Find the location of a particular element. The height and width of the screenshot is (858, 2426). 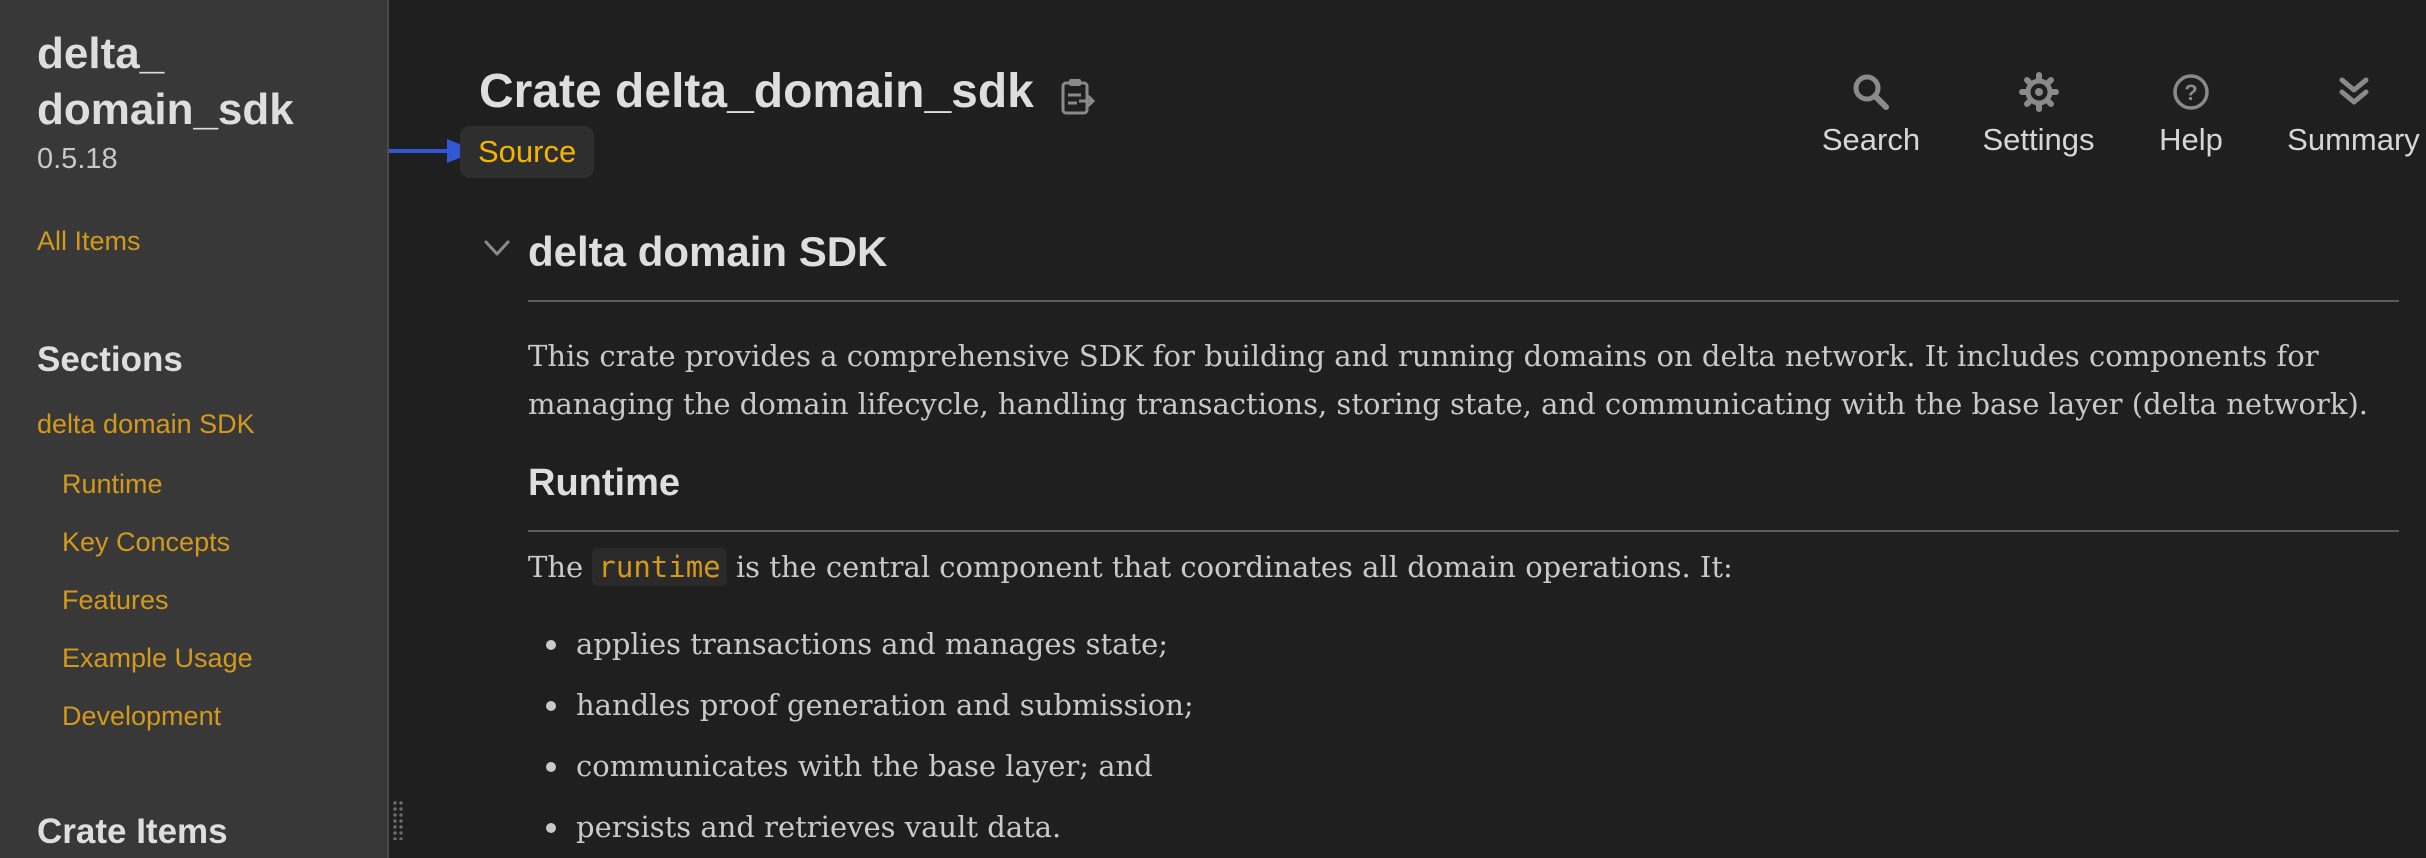

runtime-para-pre: The is located at coordinates (556, 567).